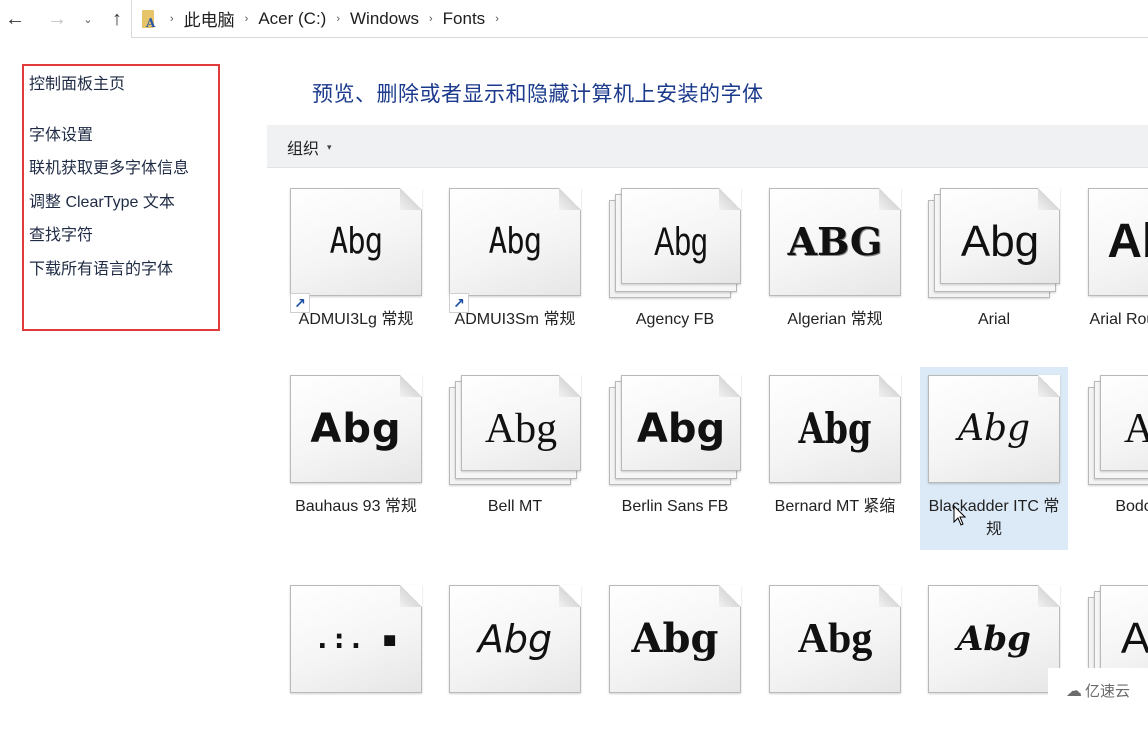 This screenshot has height=755, width=1148. Describe the element at coordinates (303, 149) in the screenshot. I see `organize-label: 组织` at that location.